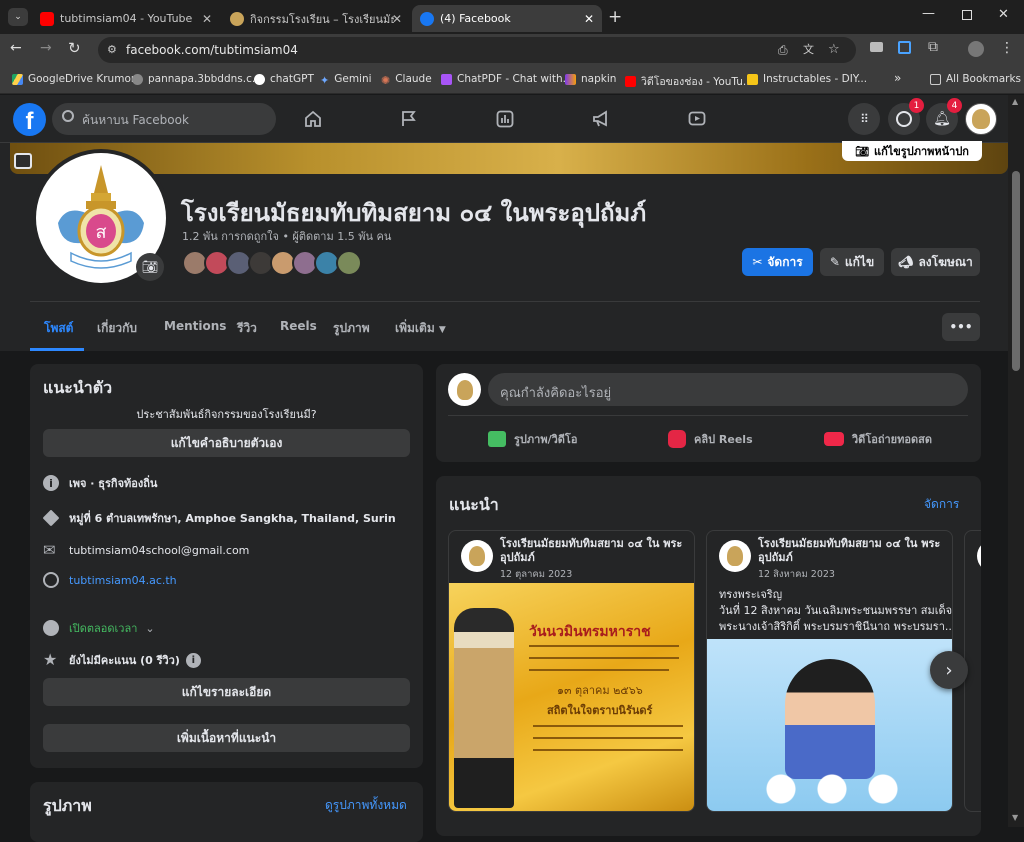 The height and width of the screenshot is (842, 1024). I want to click on messenger-button: 1, so click(906, 116).